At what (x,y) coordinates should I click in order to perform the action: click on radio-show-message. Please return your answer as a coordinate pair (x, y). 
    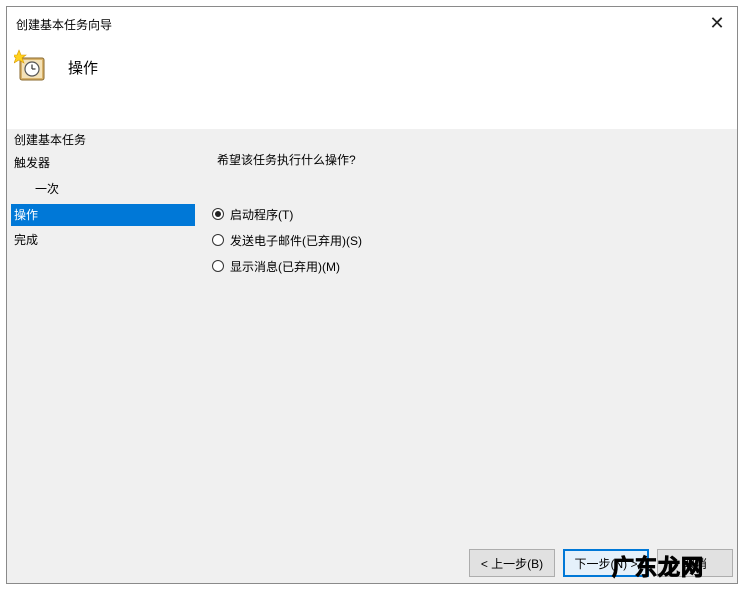
    Looking at the image, I should click on (218, 266).